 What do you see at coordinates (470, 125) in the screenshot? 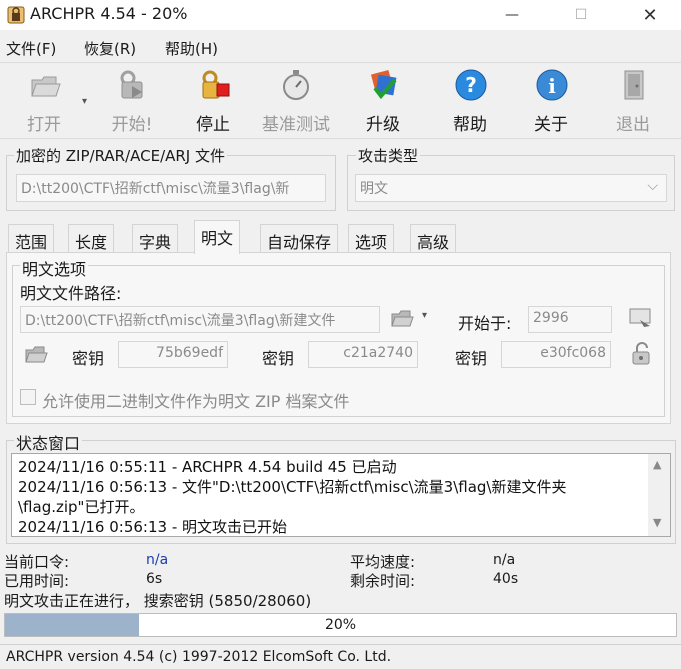
I see `help-label: 帮助` at bounding box center [470, 125].